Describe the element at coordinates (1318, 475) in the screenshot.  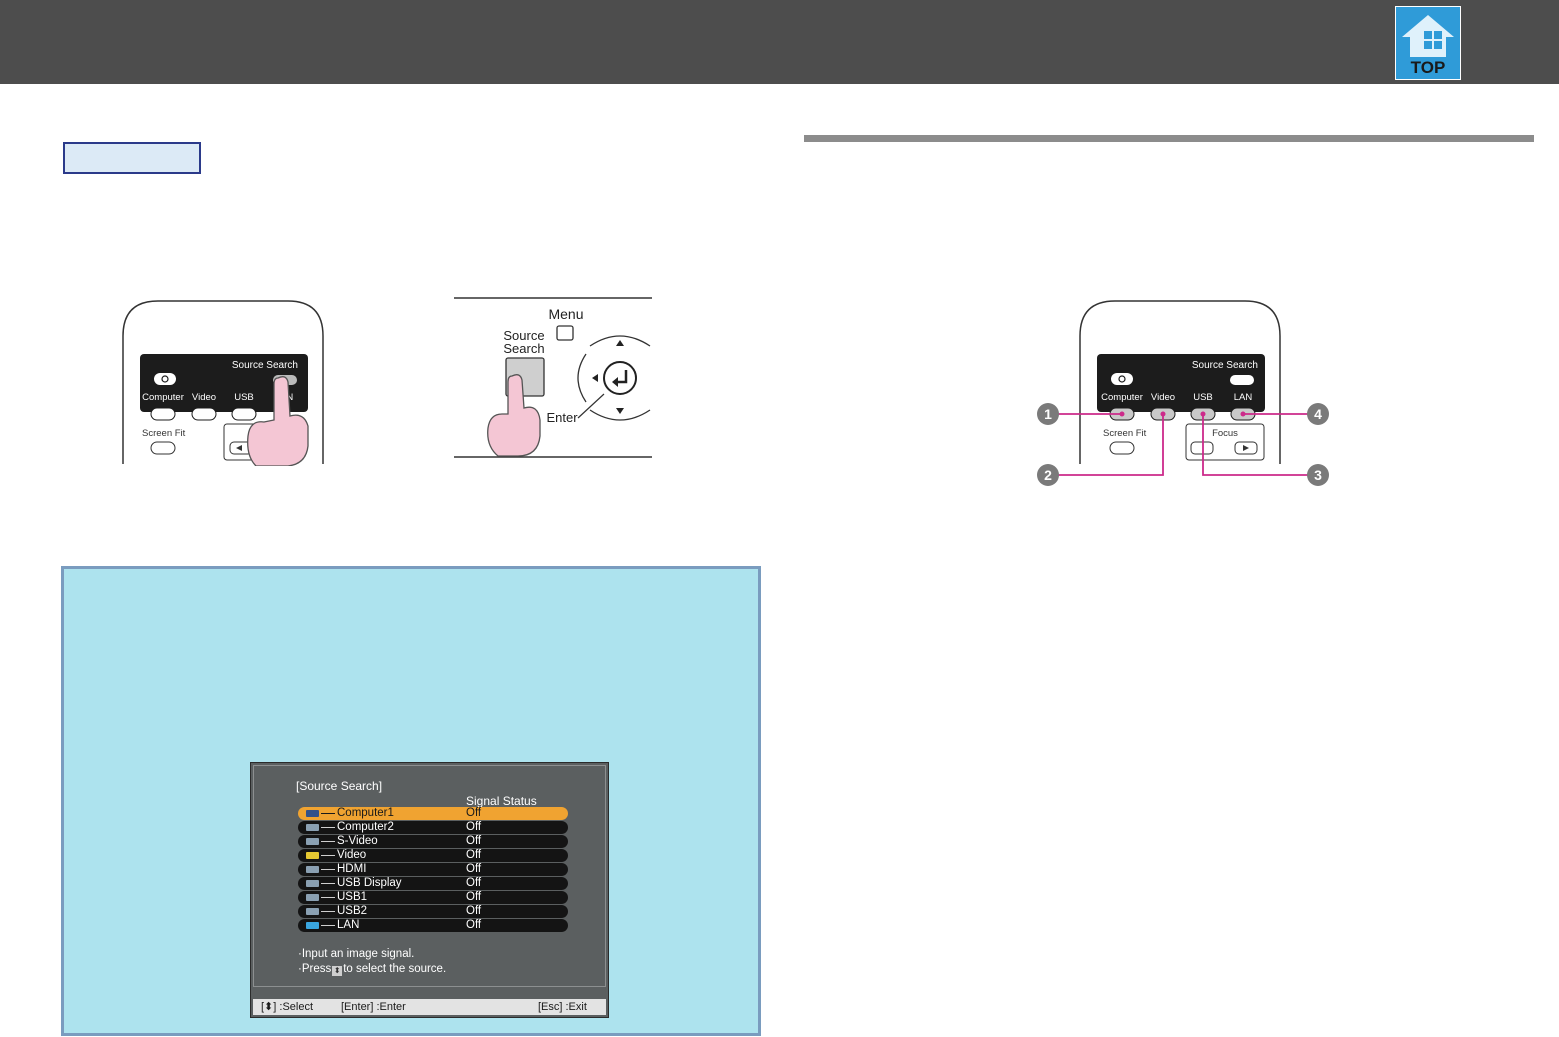
I see `callout-3: 3` at that location.